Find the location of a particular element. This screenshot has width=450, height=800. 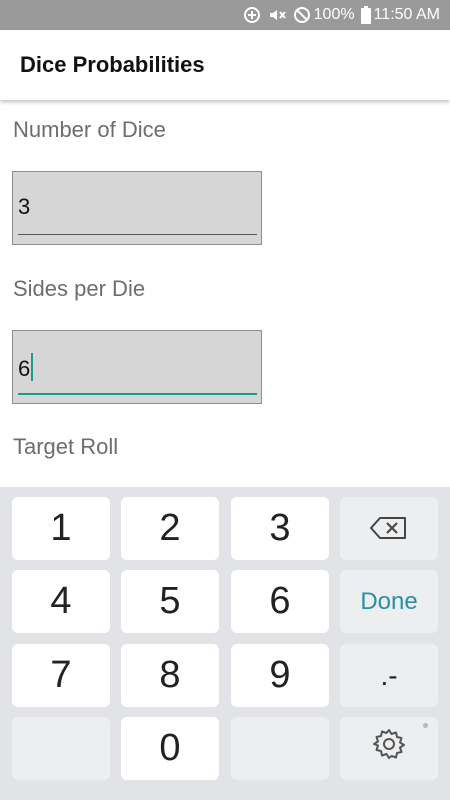

data-saver-icon is located at coordinates (252, 15).